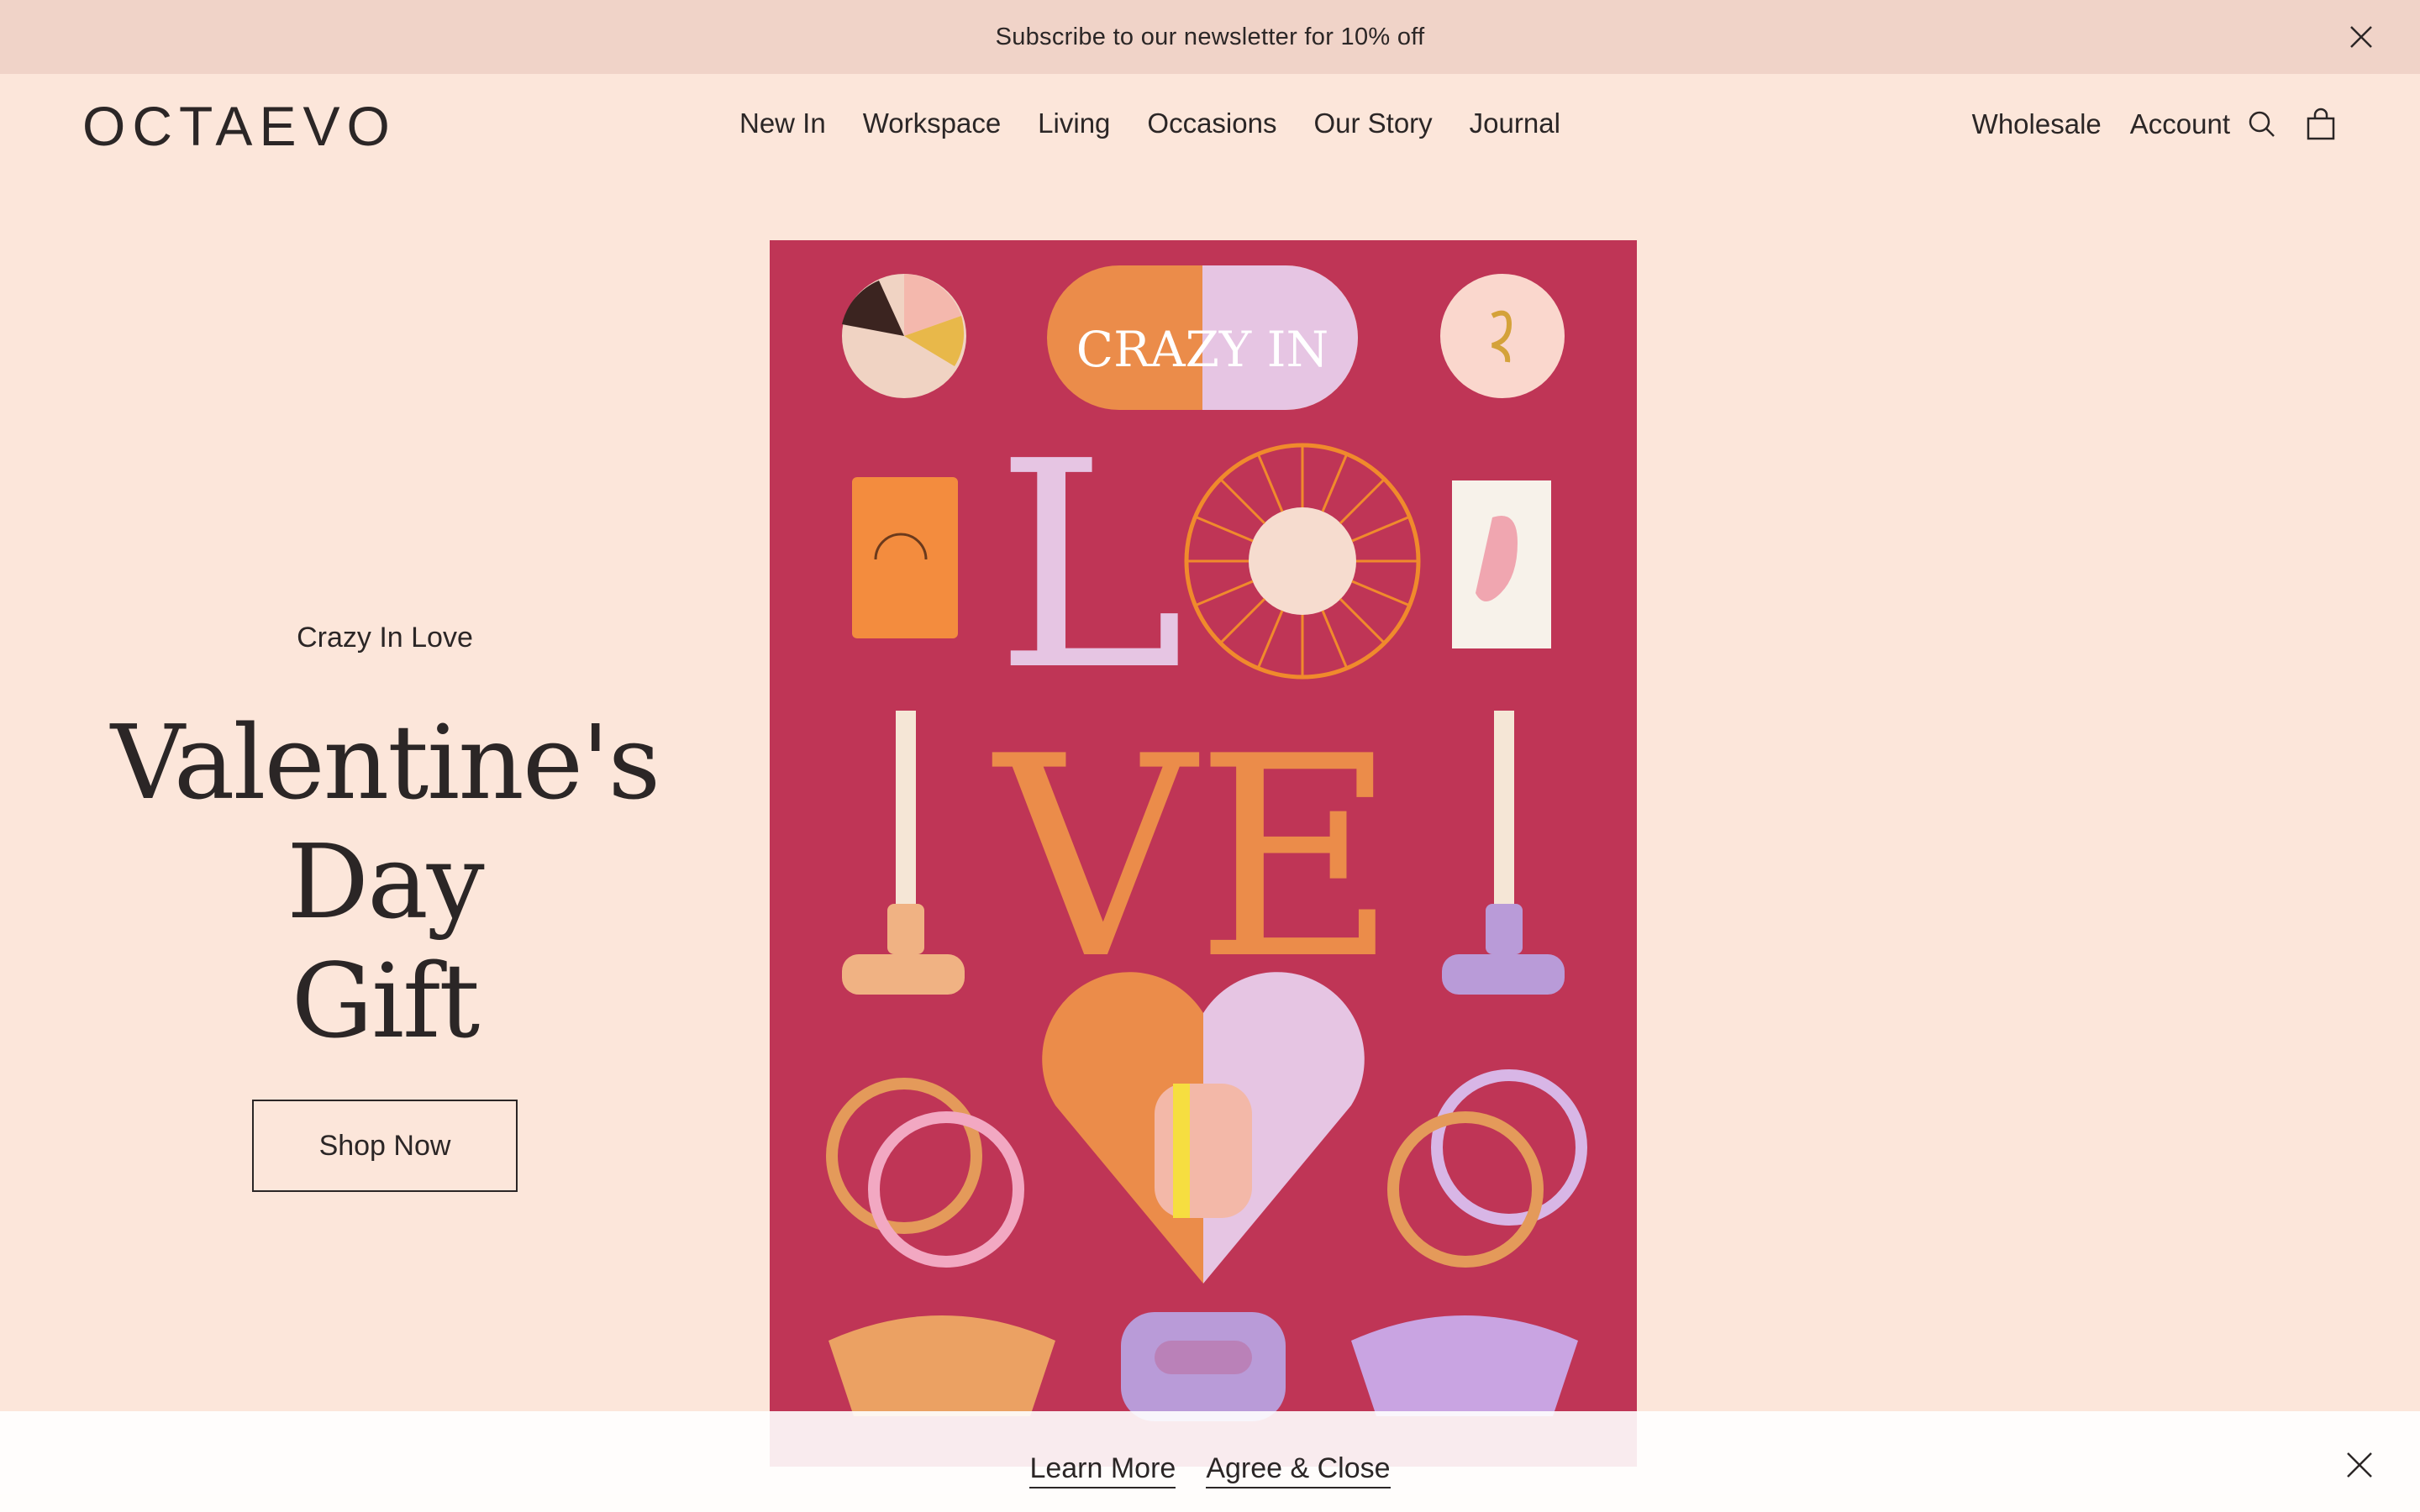 This screenshot has height=1512, width=2420. Describe the element at coordinates (1074, 123) in the screenshot. I see `nav-item-living: Living` at that location.